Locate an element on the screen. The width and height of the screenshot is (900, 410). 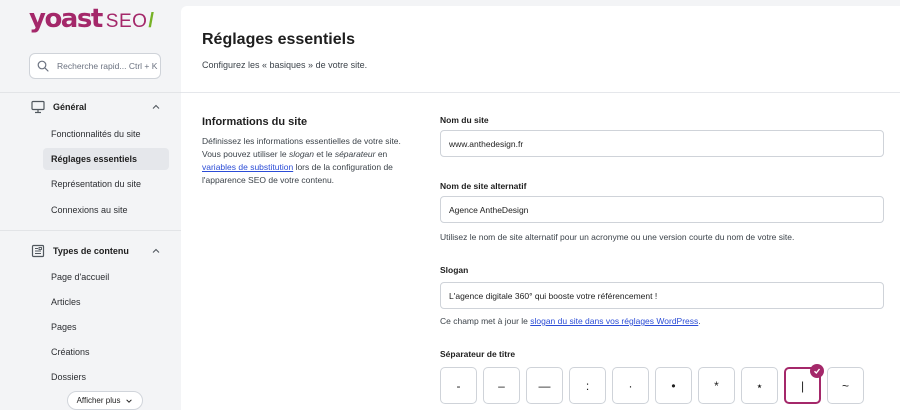
show-more-button: Afficher plus is located at coordinates (105, 400).